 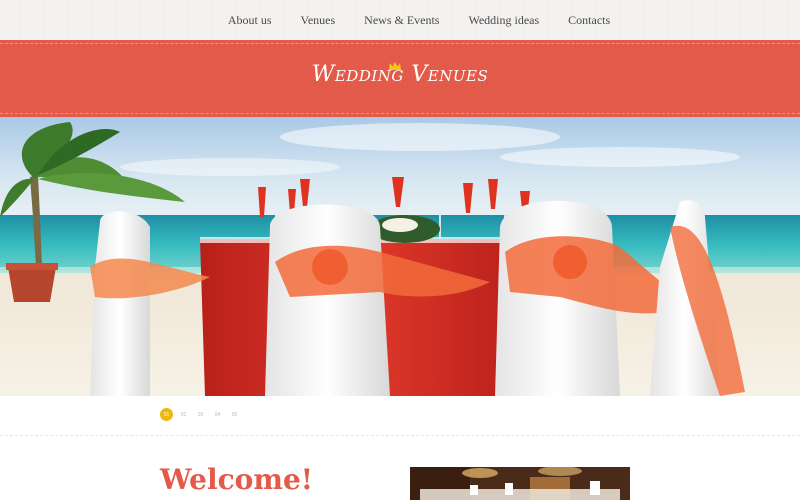 What do you see at coordinates (217, 414) in the screenshot?
I see `slider-dot-4: 04` at bounding box center [217, 414].